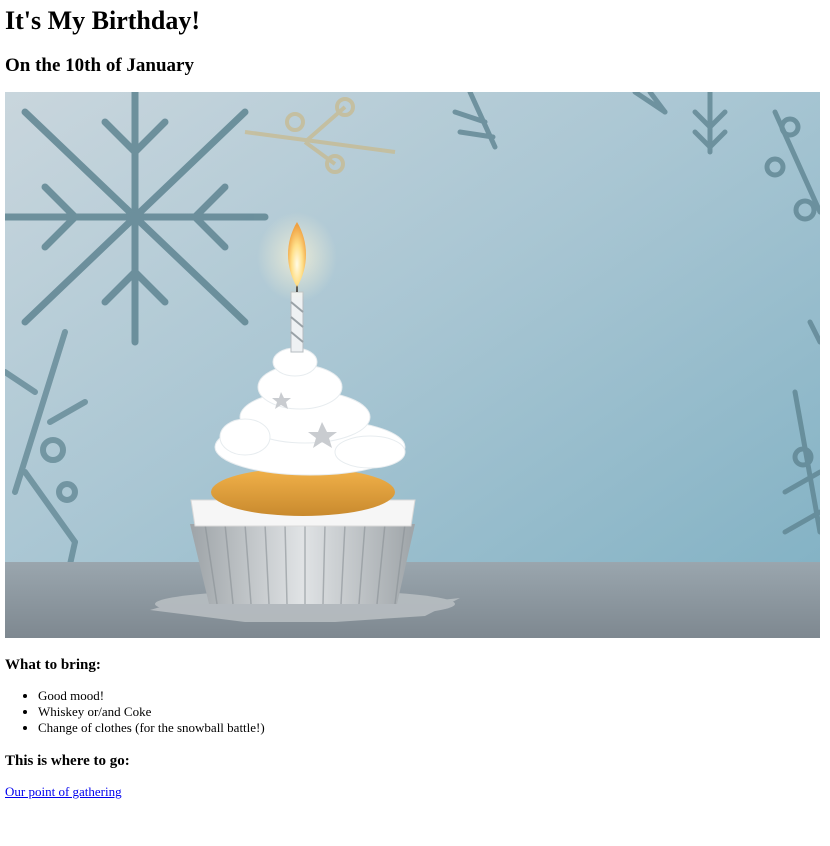 The height and width of the screenshot is (846, 830). Describe the element at coordinates (63, 791) in the screenshot. I see `gathering-point-link: Our point of gathering` at that location.